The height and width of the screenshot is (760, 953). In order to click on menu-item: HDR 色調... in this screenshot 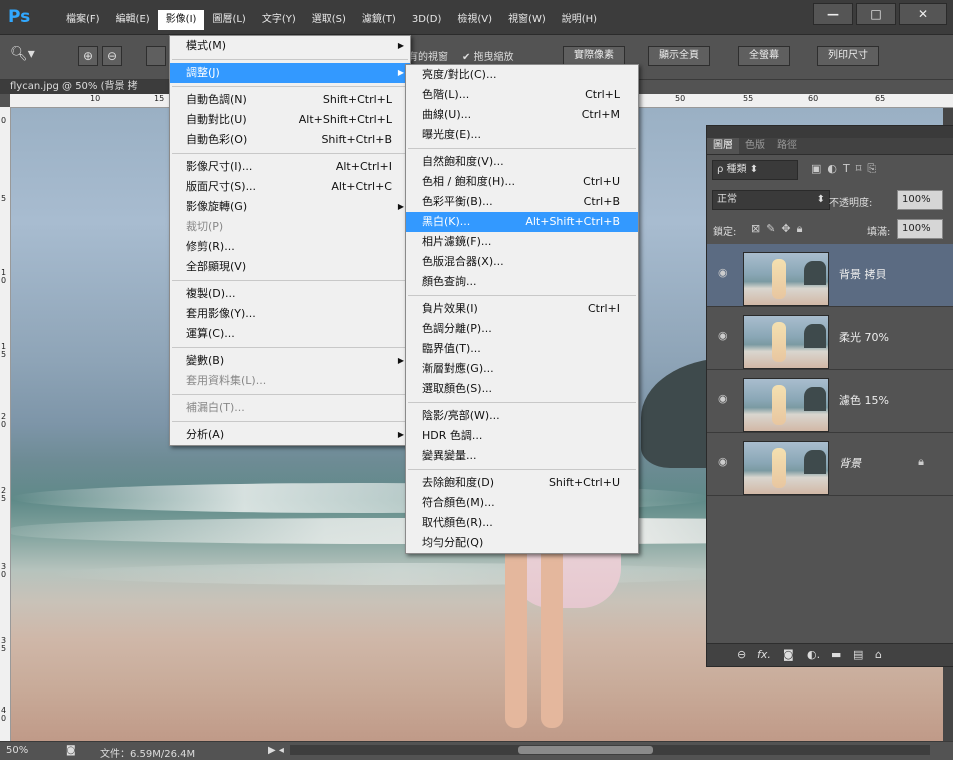, I will do `click(522, 436)`.